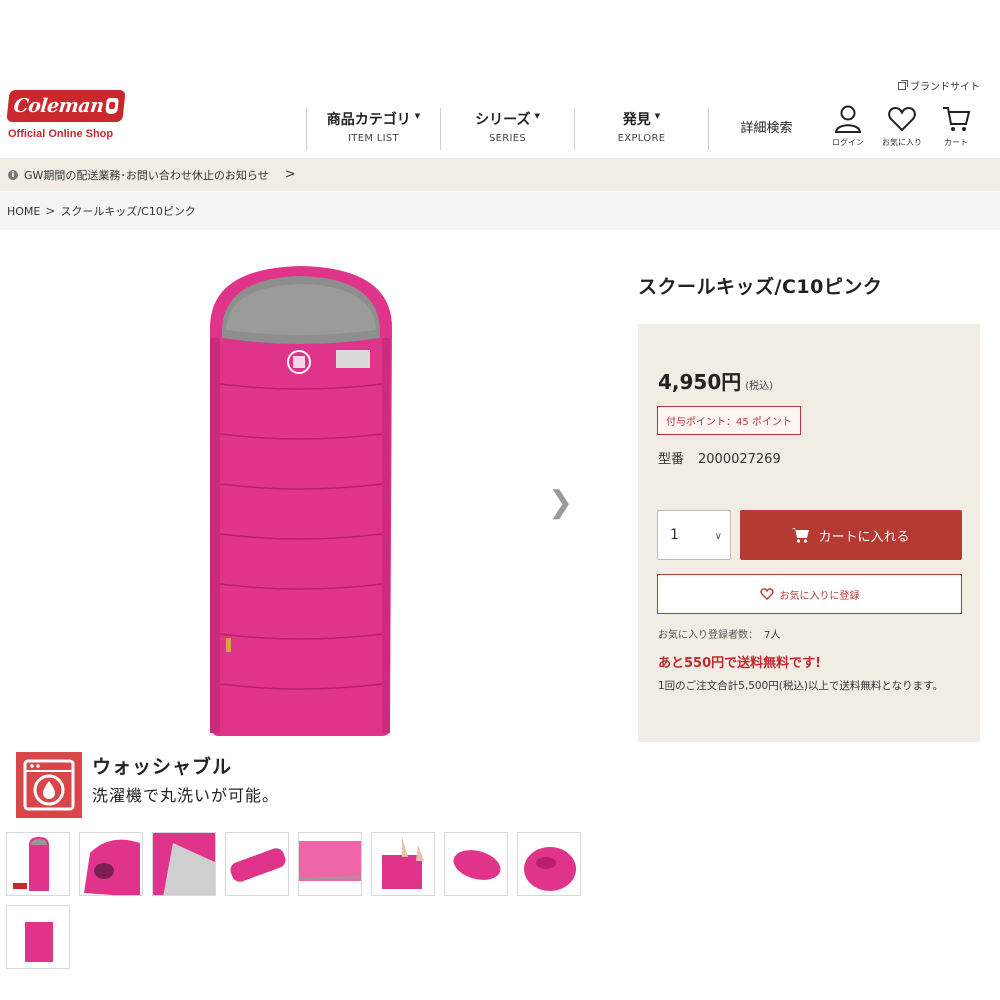  Describe the element at coordinates (500, 174) in the screenshot. I see `notice-bar: i GW期間の配送業務･お問い合わせ休止のお知らせ >` at that location.